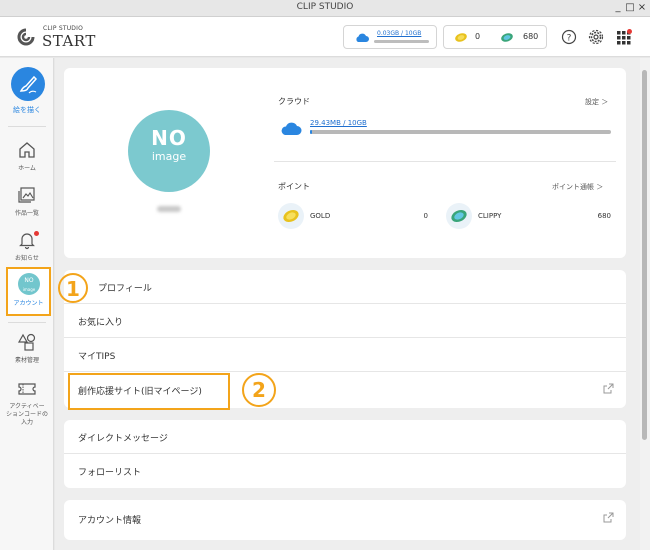 The width and height of the screenshot is (650, 550). Describe the element at coordinates (110, 521) in the screenshot. I see `menu-account-info-label: アカウント情報` at that location.